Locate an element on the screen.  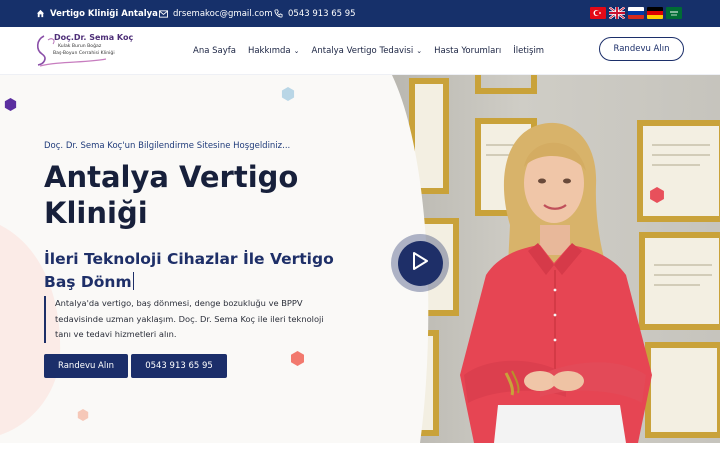
nav-label: Antalya Vertigo Tedavisi is located at coordinates (362, 51).